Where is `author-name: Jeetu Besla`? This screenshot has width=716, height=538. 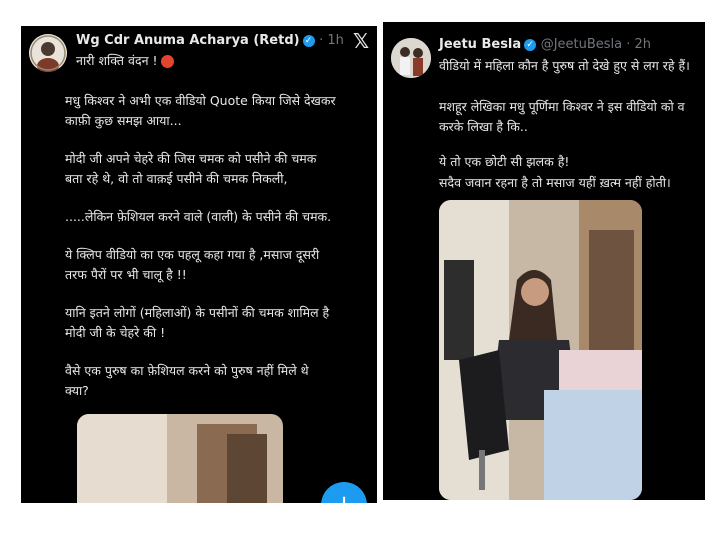
author-name: Jeetu Besla is located at coordinates (480, 44).